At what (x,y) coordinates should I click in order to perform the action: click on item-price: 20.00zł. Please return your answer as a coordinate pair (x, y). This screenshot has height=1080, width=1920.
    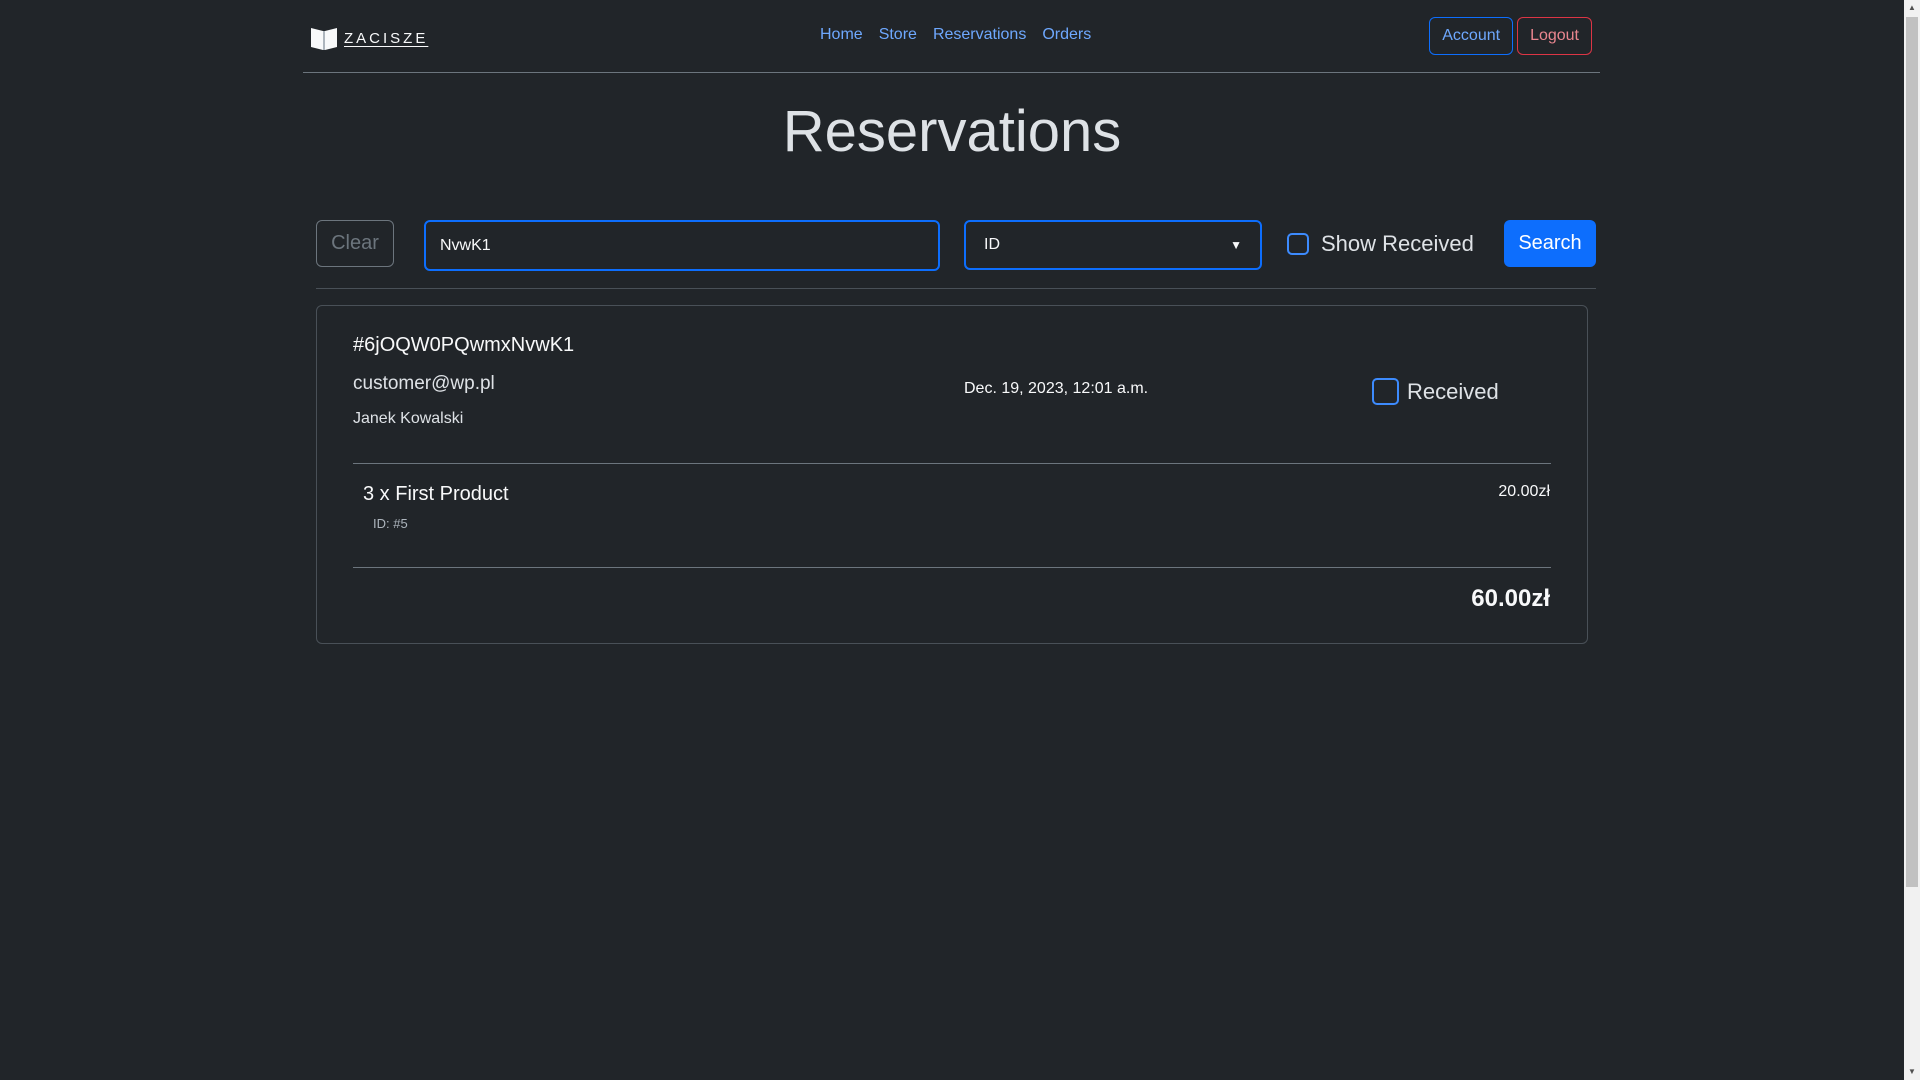
    Looking at the image, I should click on (1524, 491).